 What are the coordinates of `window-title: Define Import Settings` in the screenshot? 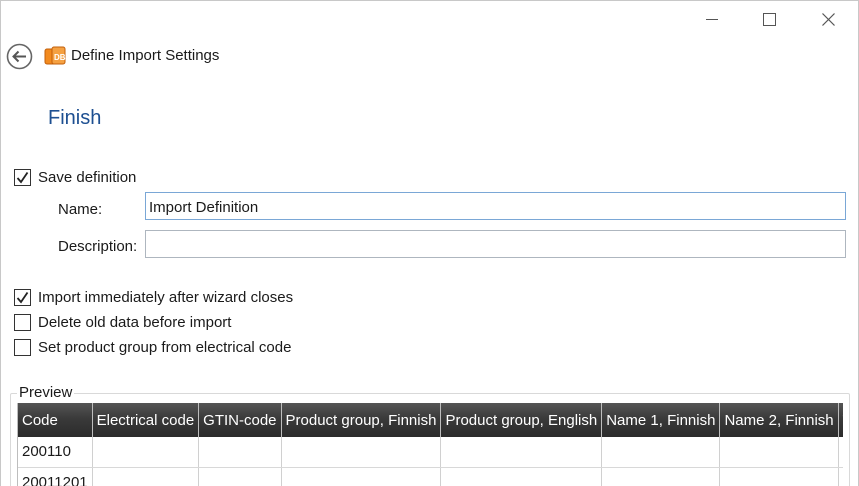 It's located at (145, 55).